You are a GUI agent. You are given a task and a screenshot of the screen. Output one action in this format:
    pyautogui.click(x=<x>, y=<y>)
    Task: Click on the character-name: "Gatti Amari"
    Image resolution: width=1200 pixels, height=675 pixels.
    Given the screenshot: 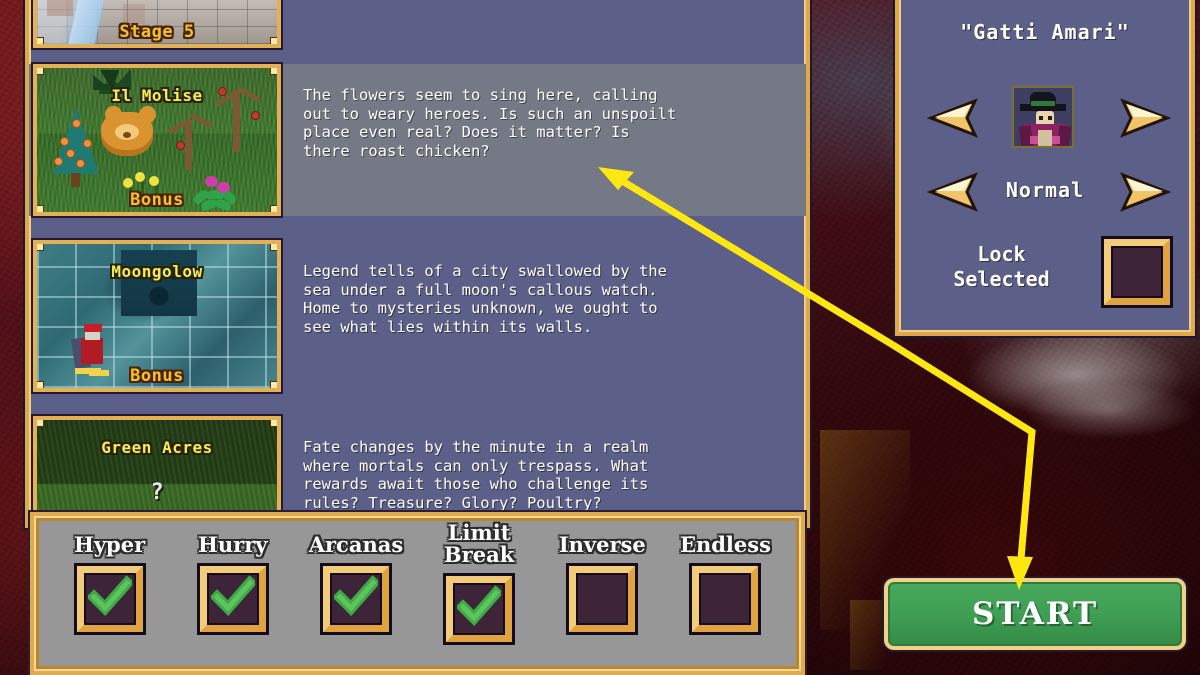 What is the action you would take?
    pyautogui.click(x=1045, y=32)
    